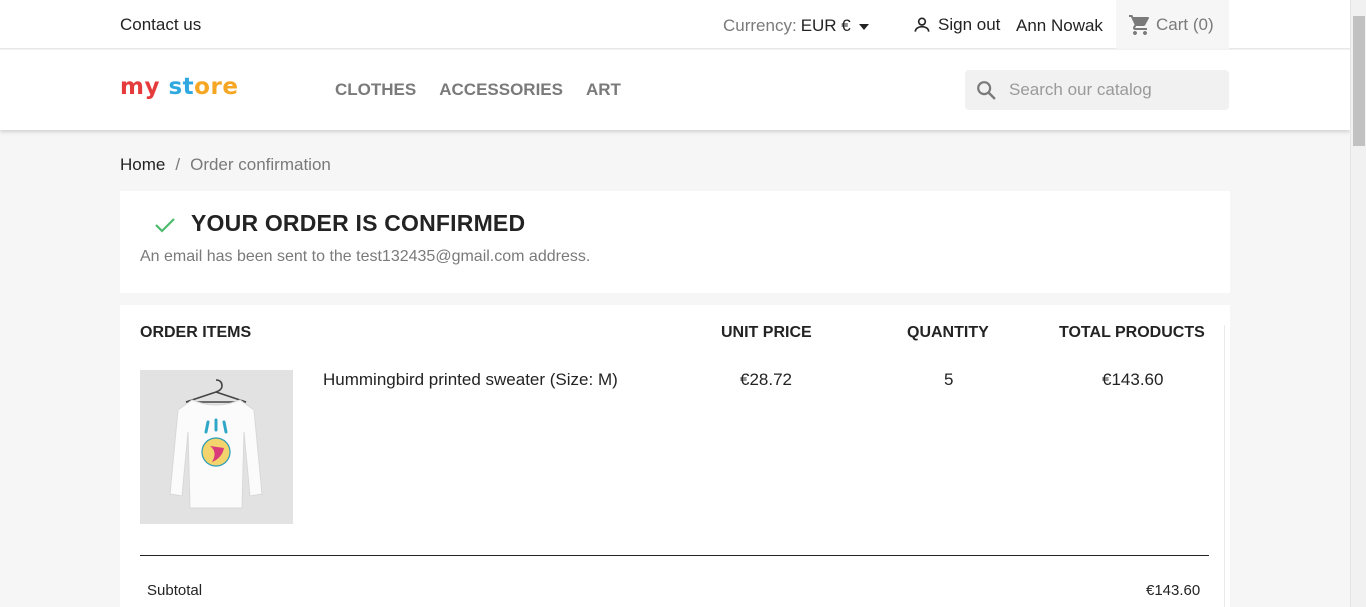 This screenshot has width=1366, height=607. I want to click on header-unit-price: UNIT PRICE, so click(766, 332).